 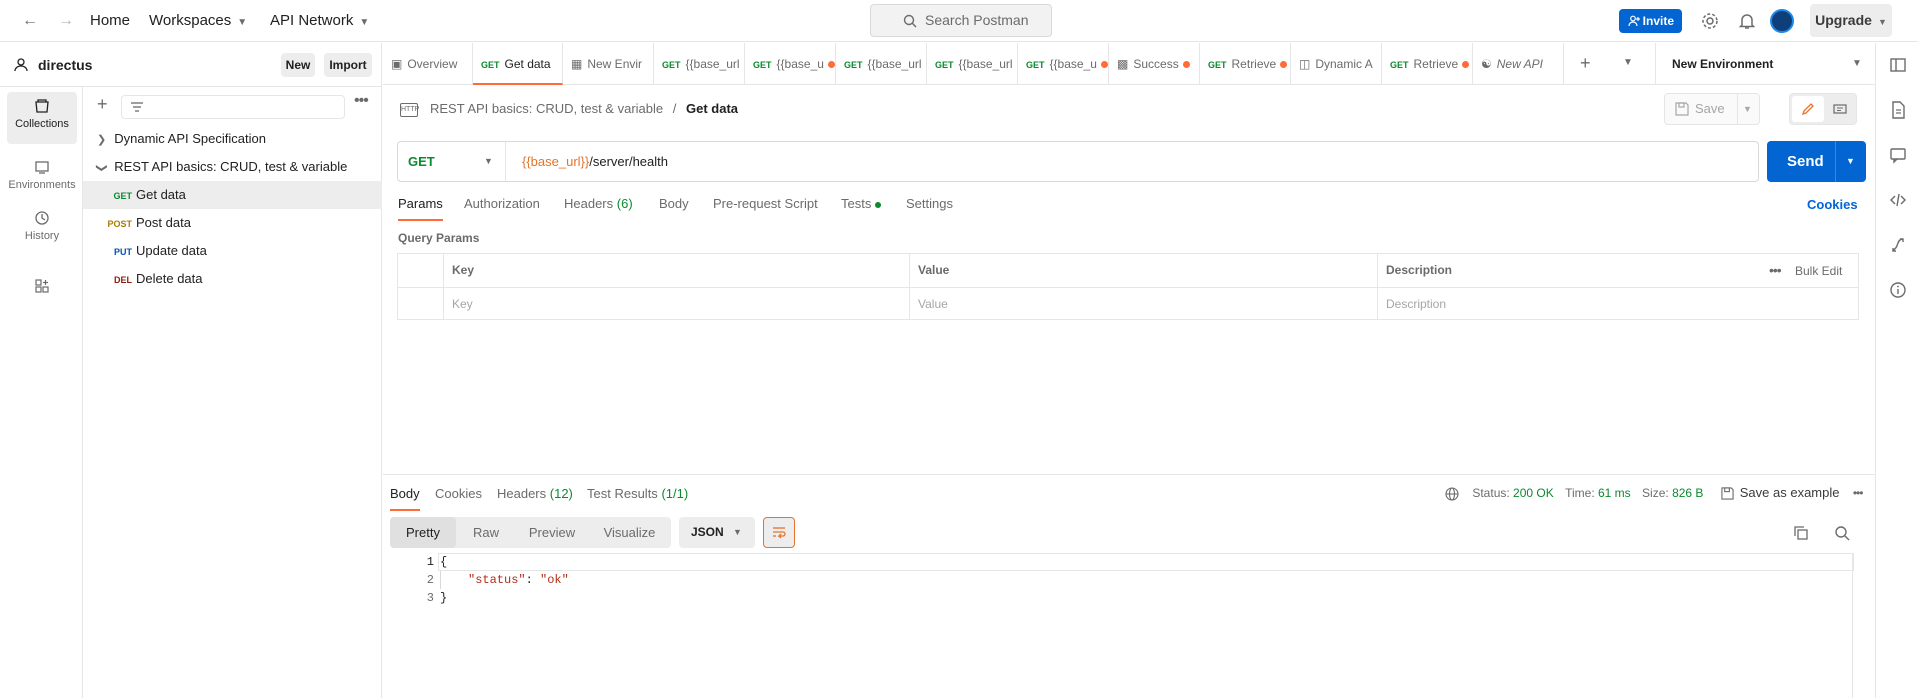 I want to click on method-select: GET ▼, so click(x=457, y=161).